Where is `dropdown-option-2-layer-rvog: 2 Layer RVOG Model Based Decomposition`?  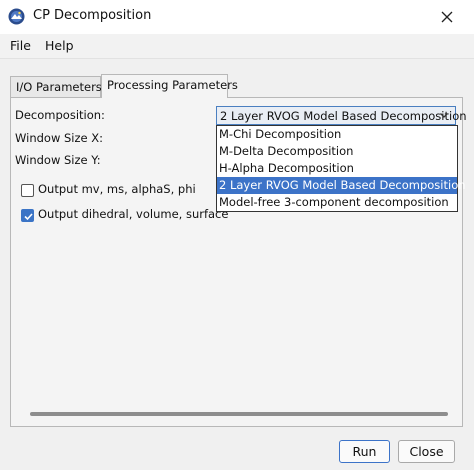 dropdown-option-2-layer-rvog: 2 Layer RVOG Model Based Decomposition is located at coordinates (341, 185).